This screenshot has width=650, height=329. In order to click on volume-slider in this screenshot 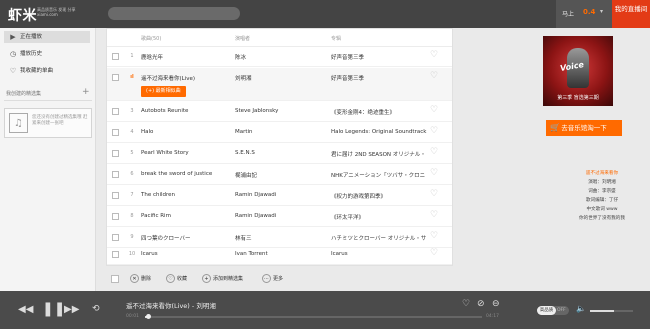, I will do `click(611, 311)`.